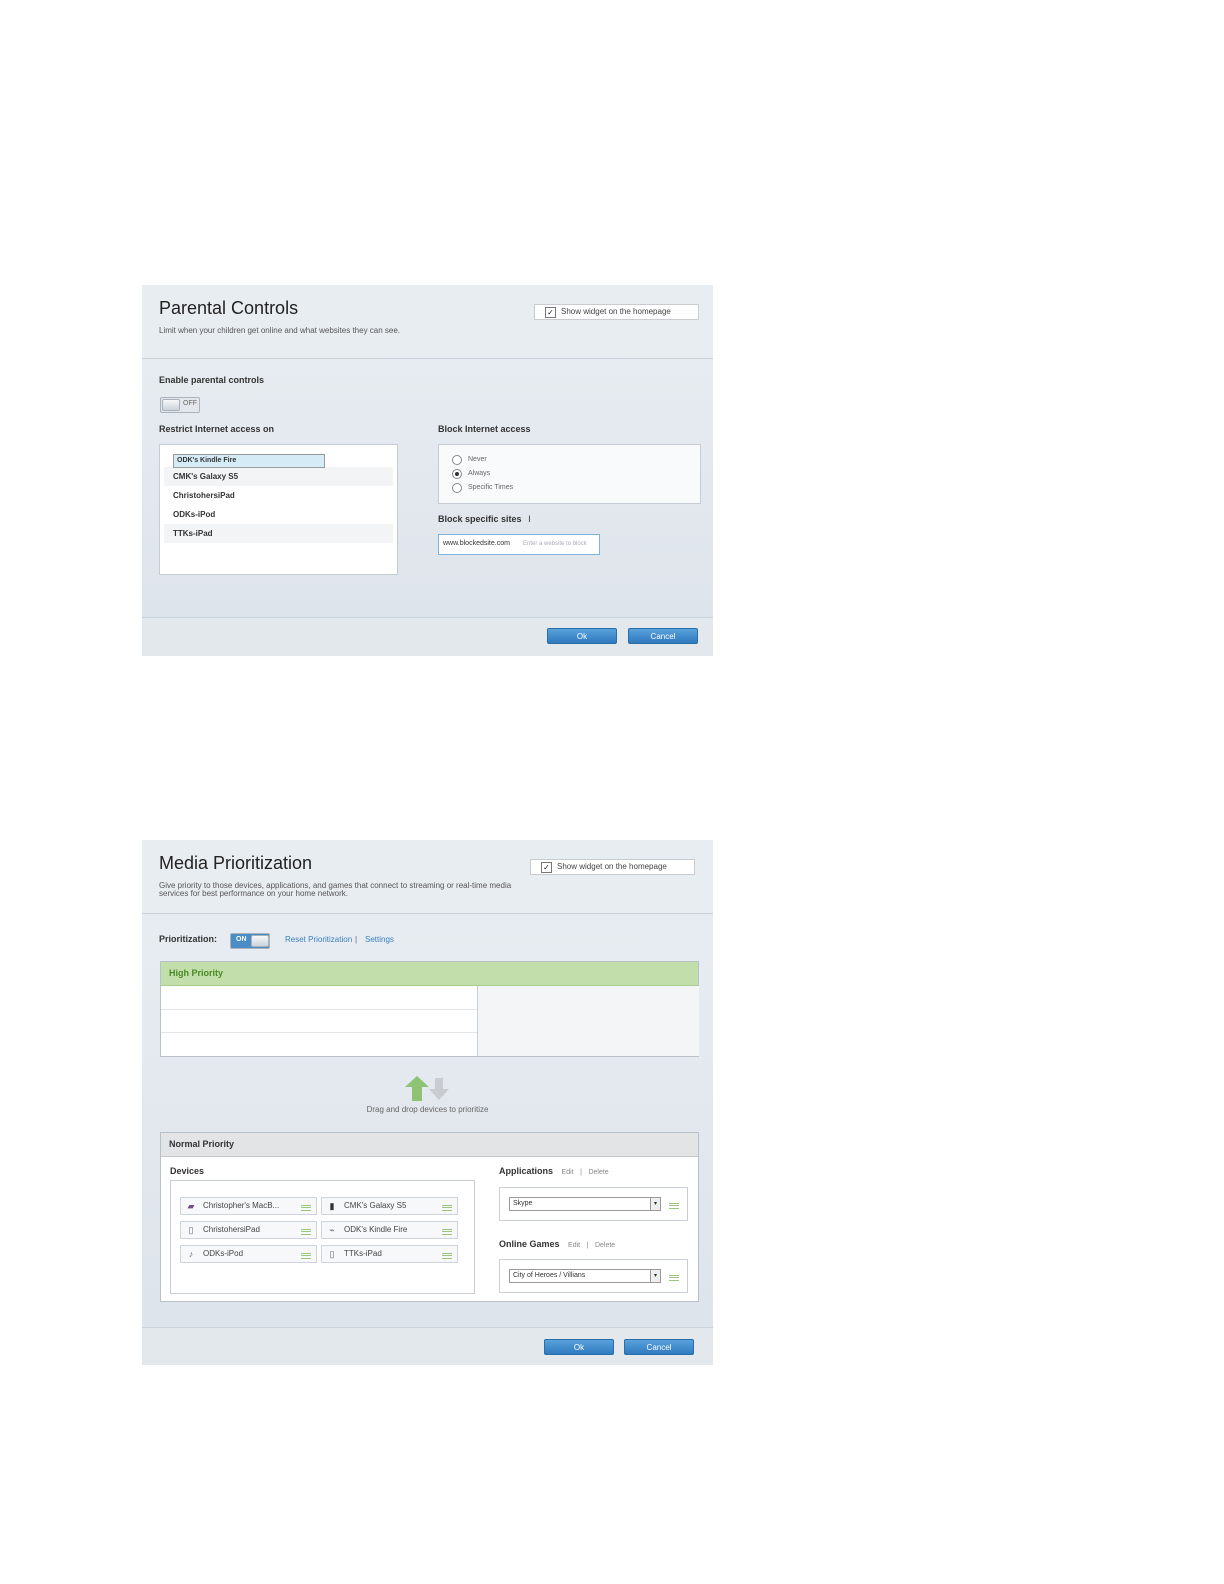  Describe the element at coordinates (332, 1206) in the screenshot. I see `phone-icon: ▮` at that location.